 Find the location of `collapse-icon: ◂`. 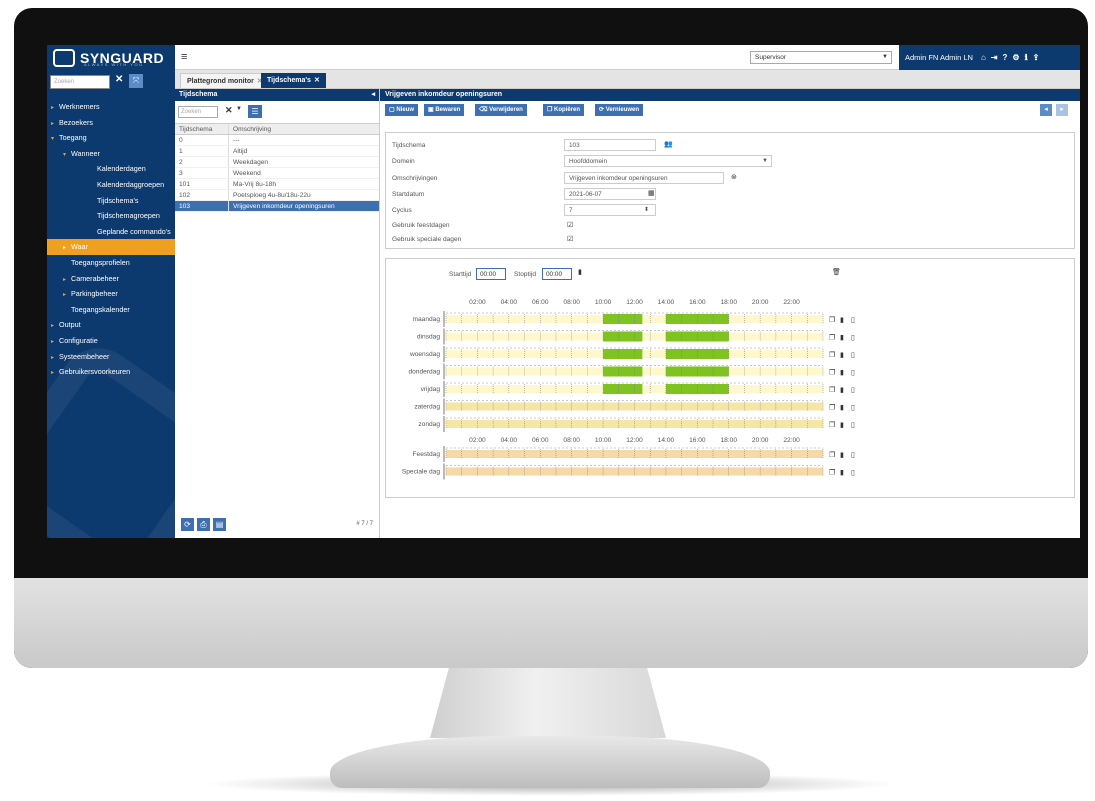

collapse-icon: ◂ is located at coordinates (373, 94).